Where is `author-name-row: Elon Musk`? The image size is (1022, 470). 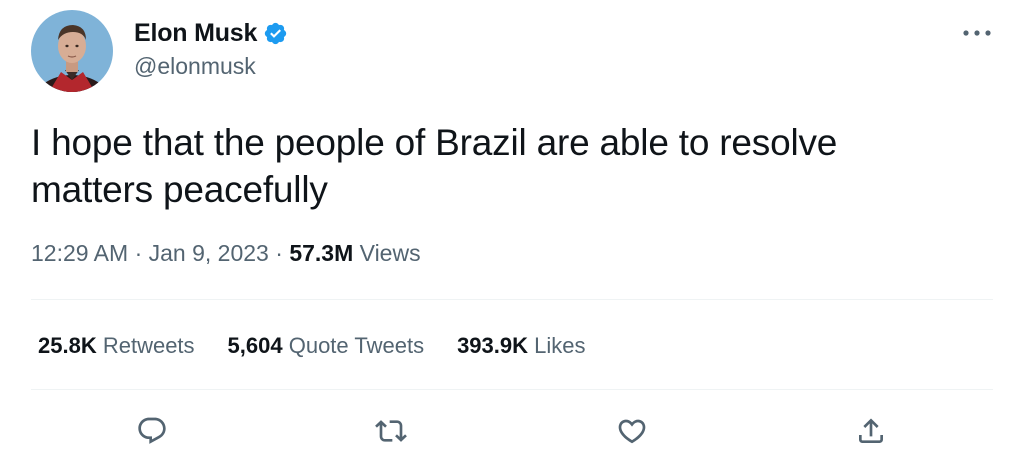
author-name-row: Elon Musk is located at coordinates (211, 33).